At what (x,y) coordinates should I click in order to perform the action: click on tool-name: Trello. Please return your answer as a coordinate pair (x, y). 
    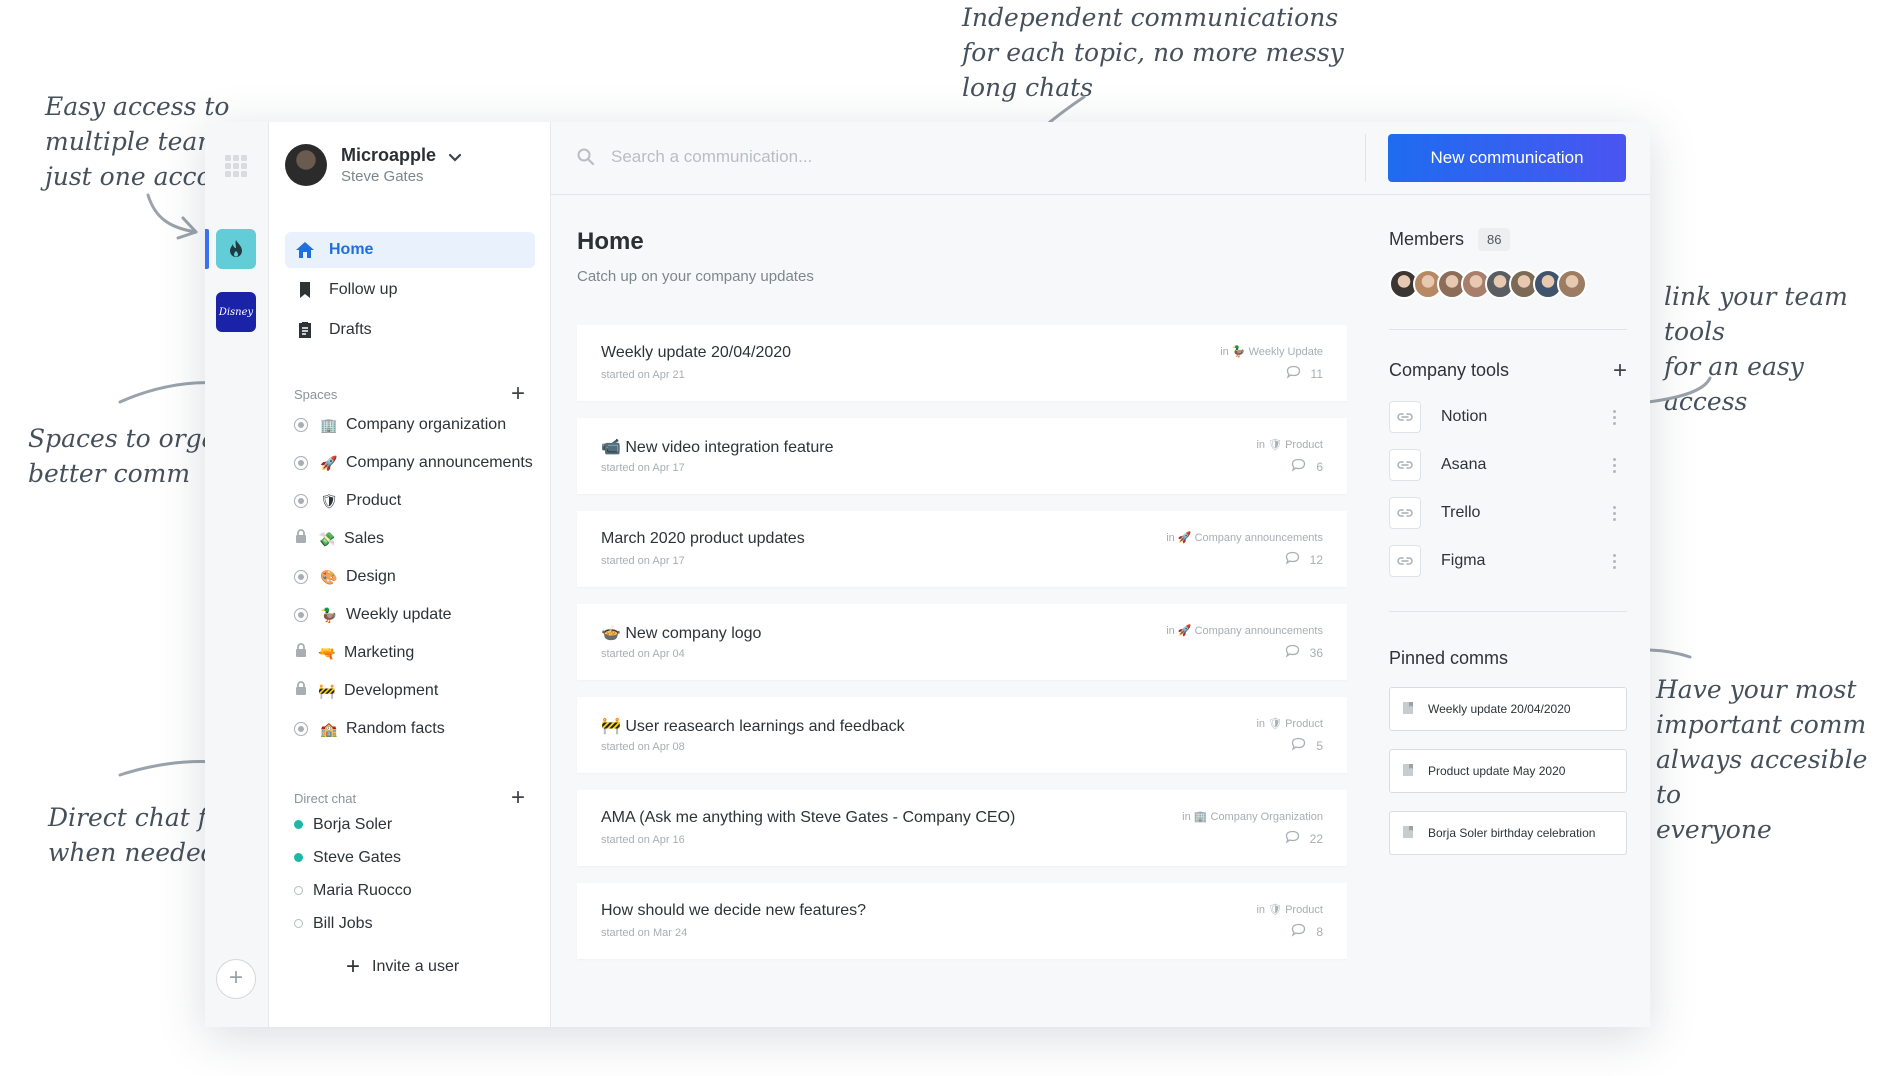
    Looking at the image, I should click on (1461, 512).